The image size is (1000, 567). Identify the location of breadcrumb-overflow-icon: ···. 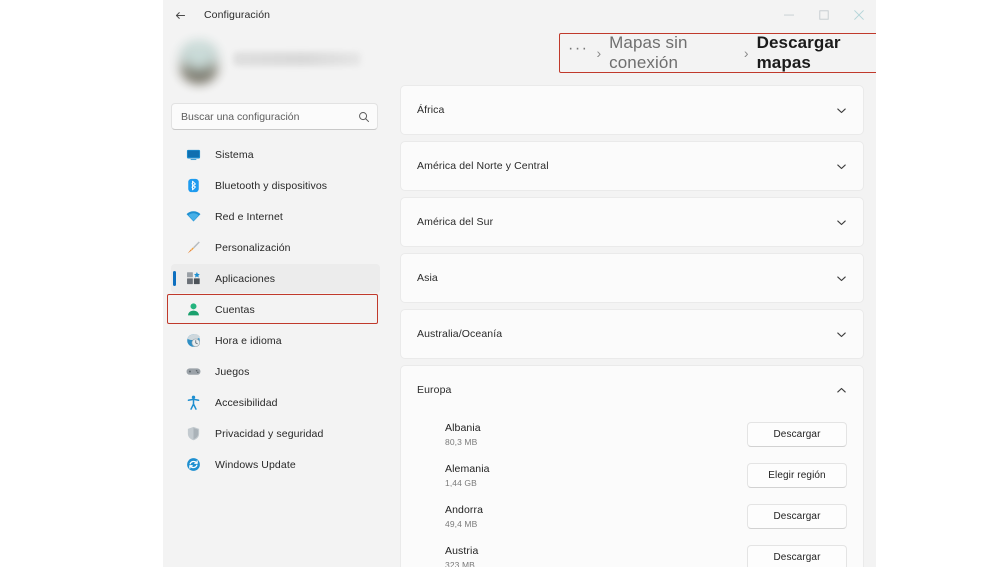
(578, 53).